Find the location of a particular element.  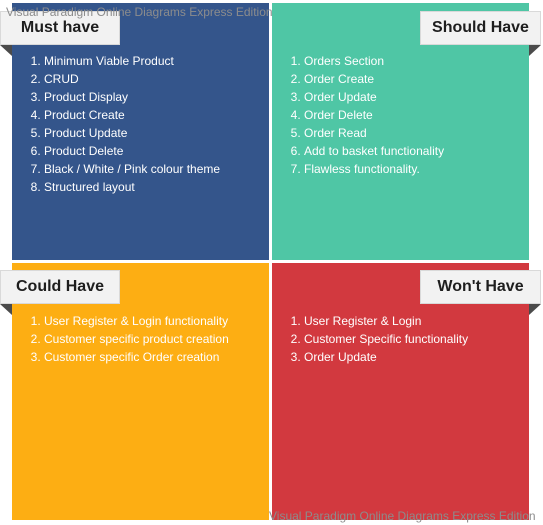

list-item: User Register & Login is located at coordinates (386, 321).